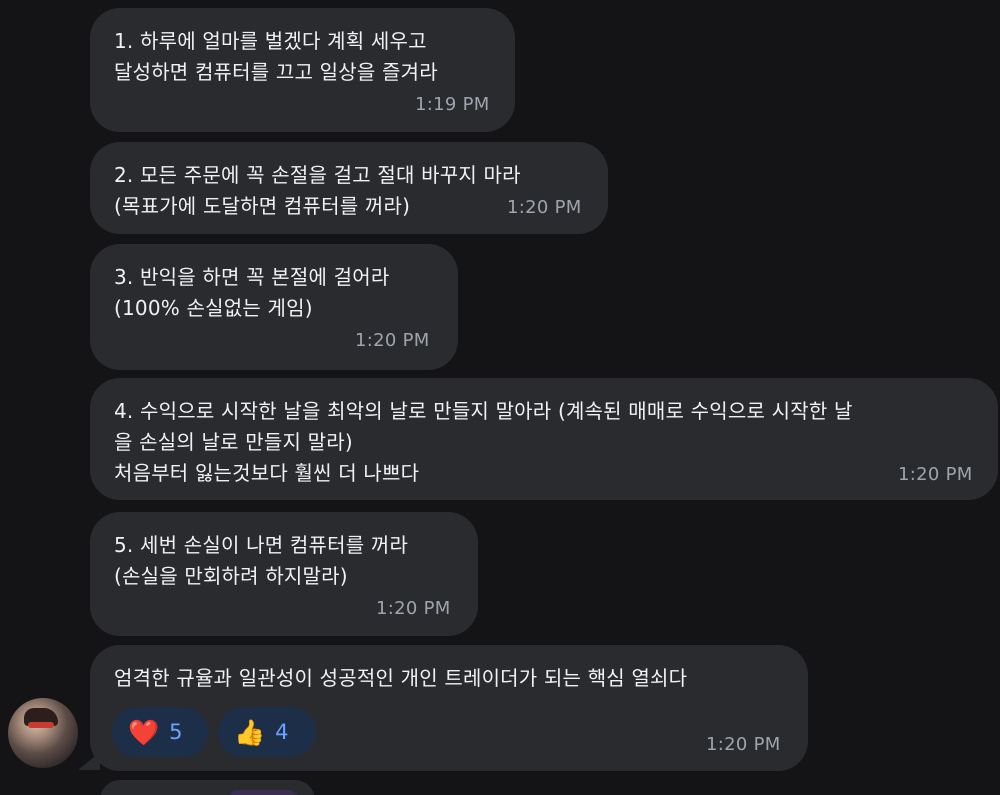 The image size is (1000, 795). What do you see at coordinates (250, 732) in the screenshot?
I see `thumbs-up-icon: 👍` at bounding box center [250, 732].